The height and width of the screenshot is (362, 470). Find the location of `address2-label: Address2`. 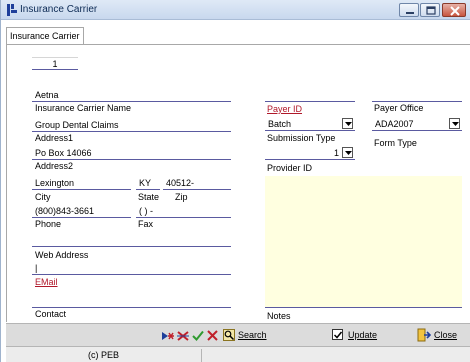

address2-label: Address2 is located at coordinates (54, 166).